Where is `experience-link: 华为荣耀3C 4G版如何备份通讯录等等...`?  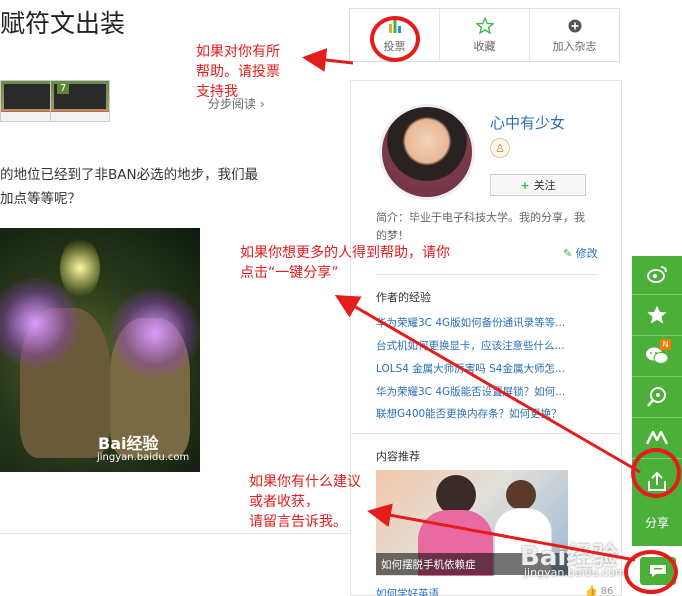
experience-link: 华为荣耀3C 4G版如何备份通讯录等等... is located at coordinates (471, 322).